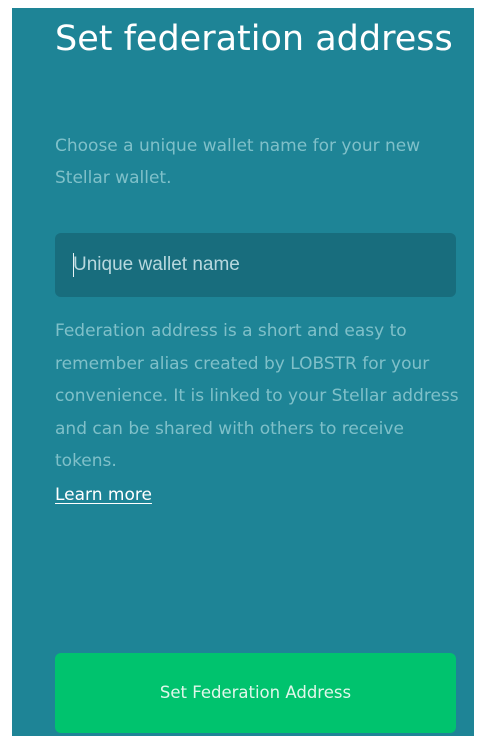 The height and width of the screenshot is (736, 486). I want to click on set-federation-address-button: Set Federation Address, so click(255, 693).